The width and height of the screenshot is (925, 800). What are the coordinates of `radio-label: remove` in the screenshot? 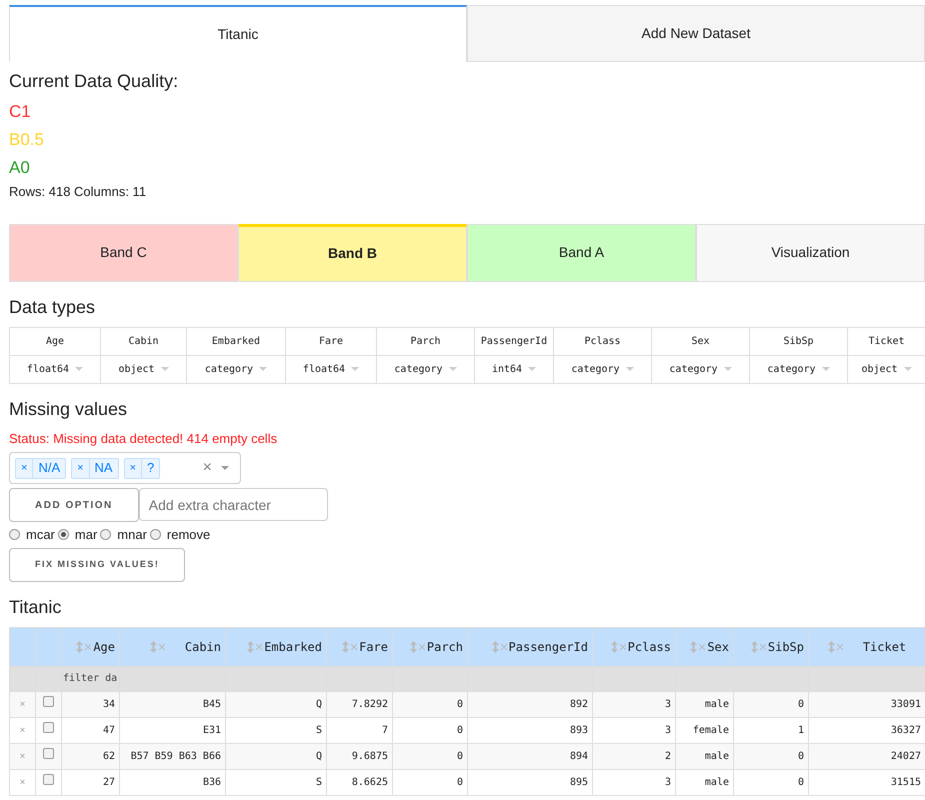 It's located at (188, 535).